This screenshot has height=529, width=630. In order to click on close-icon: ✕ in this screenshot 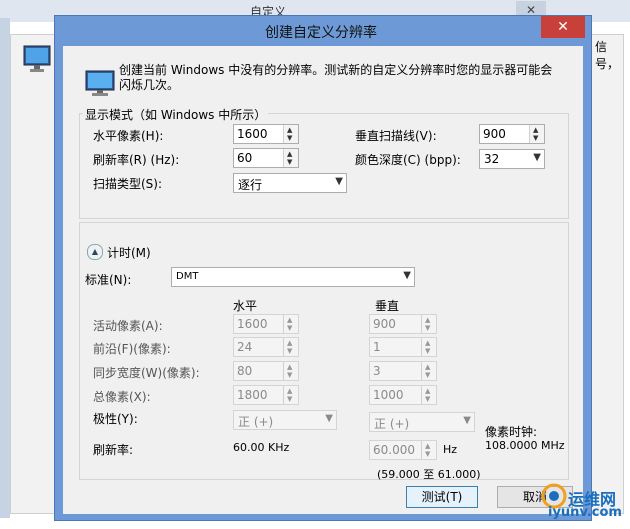, I will do `click(563, 27)`.